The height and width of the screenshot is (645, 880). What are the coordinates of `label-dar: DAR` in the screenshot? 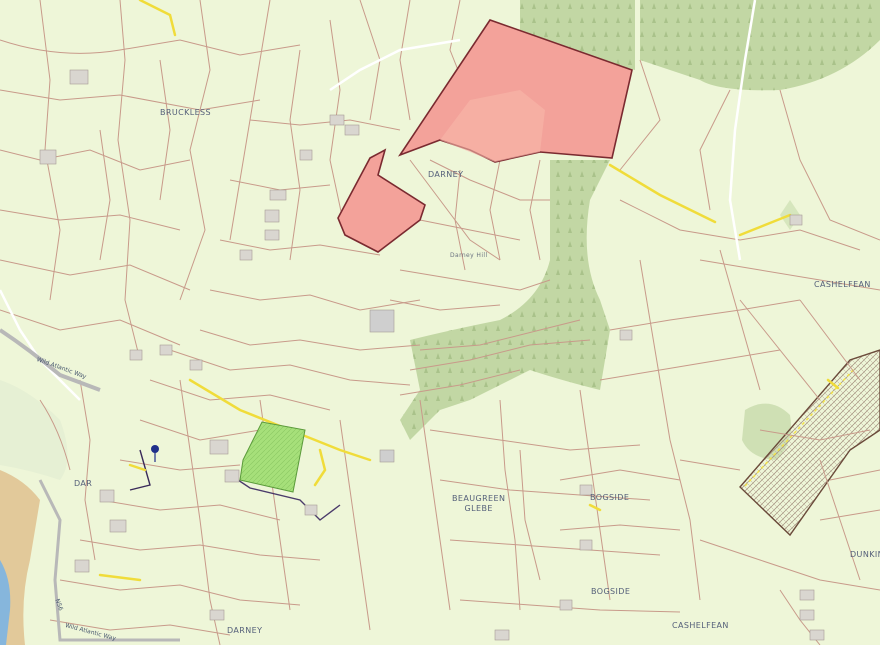 It's located at (83, 483).